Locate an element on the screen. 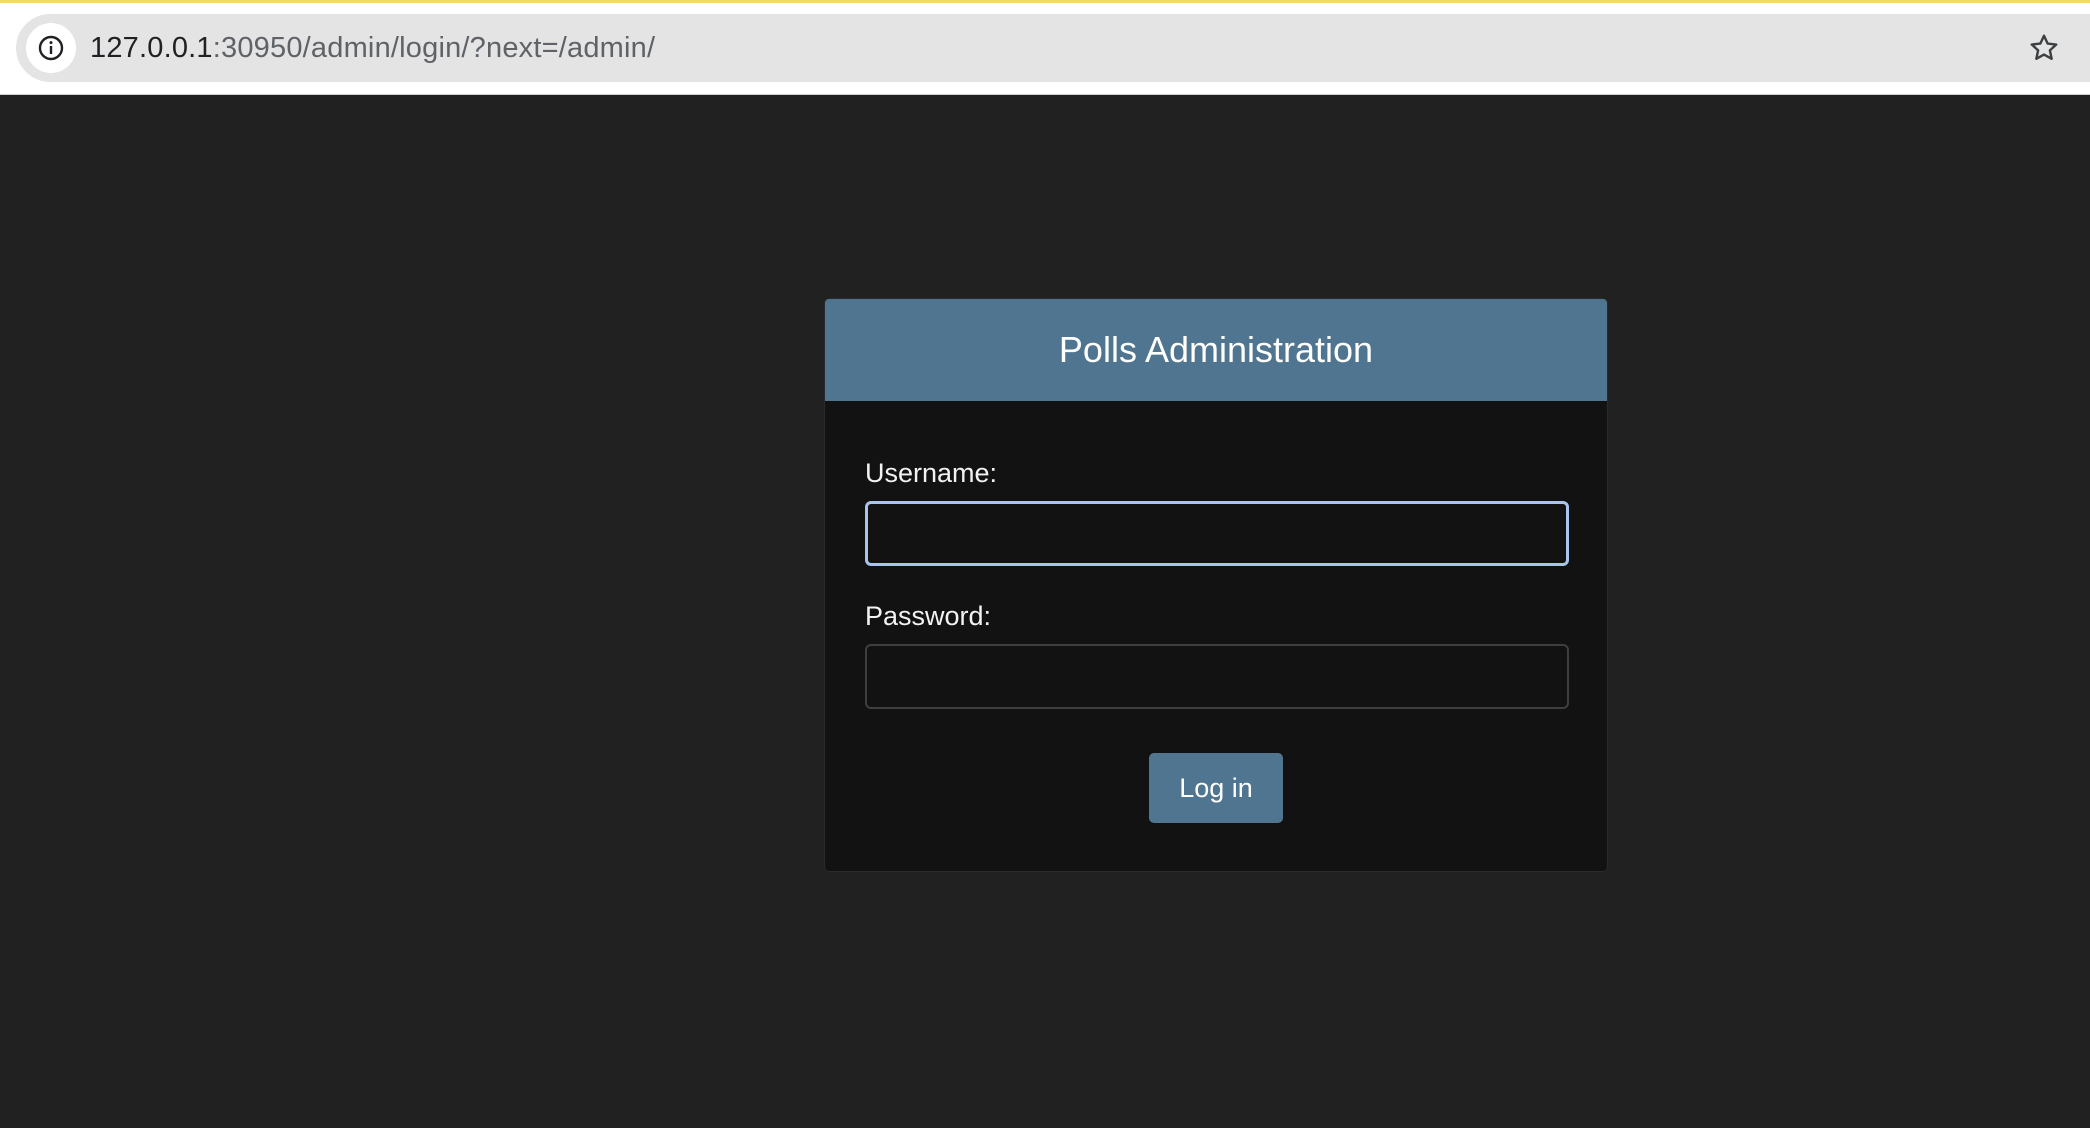  password-input is located at coordinates (1217, 676).